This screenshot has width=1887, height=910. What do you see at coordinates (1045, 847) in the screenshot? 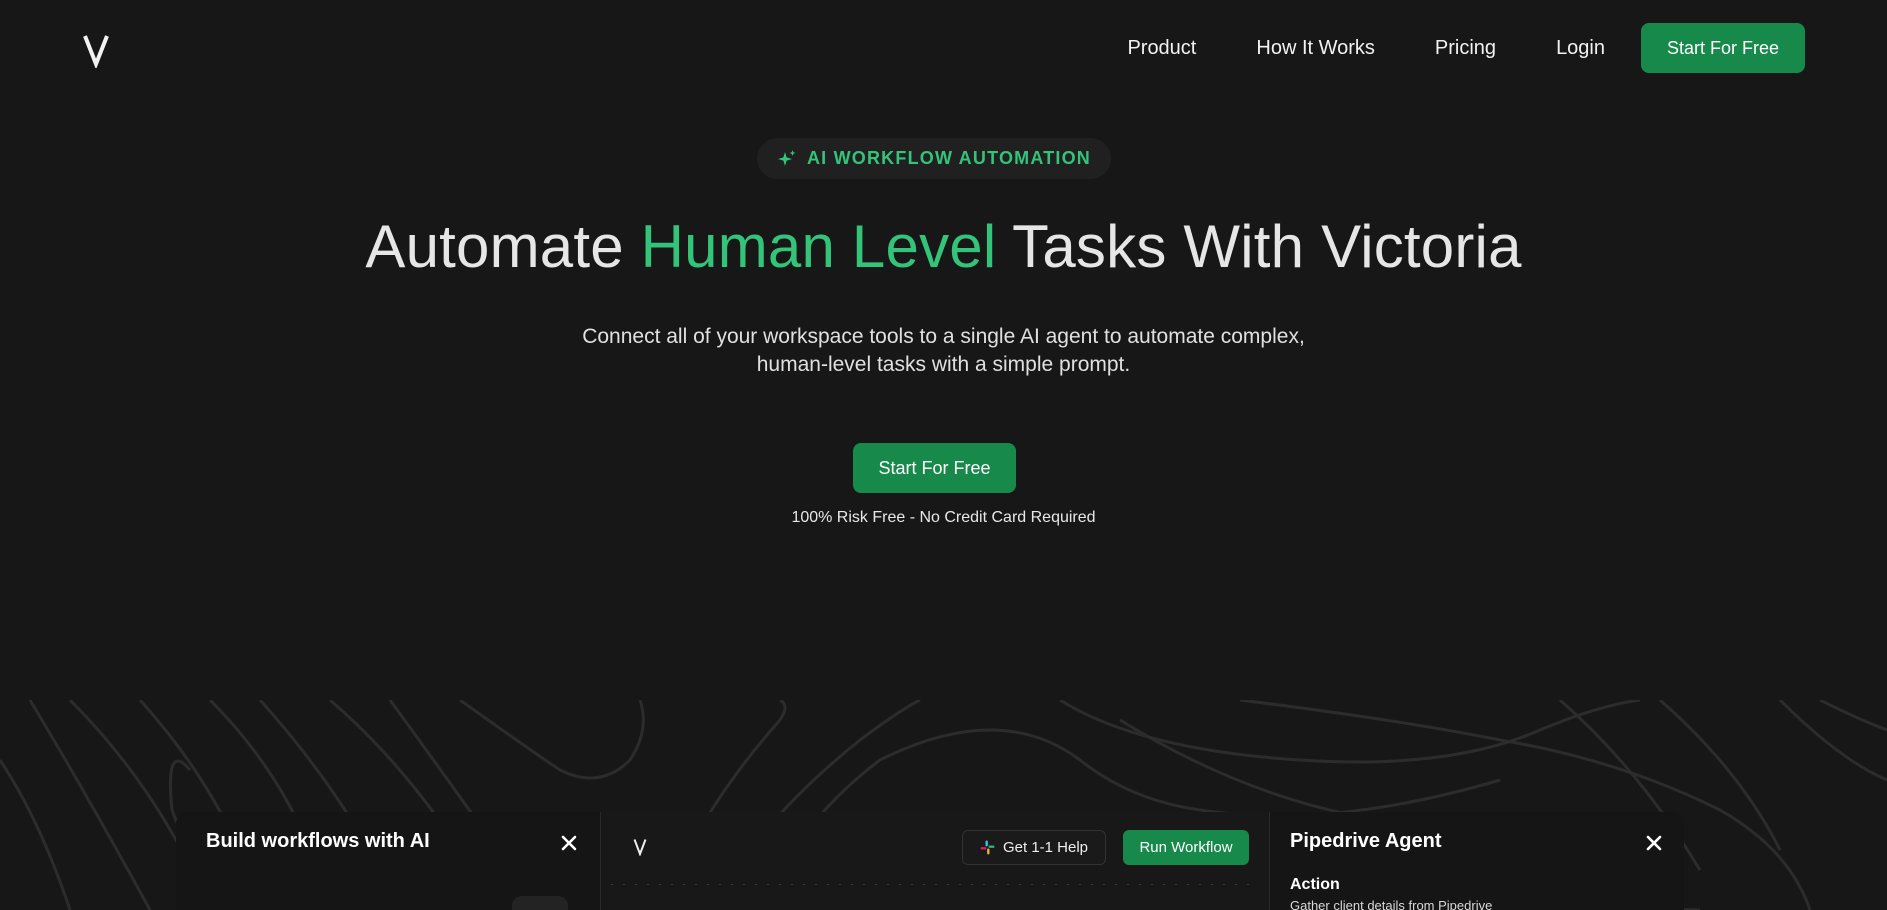
I see `get-help-label: Get 1-1 Help` at bounding box center [1045, 847].